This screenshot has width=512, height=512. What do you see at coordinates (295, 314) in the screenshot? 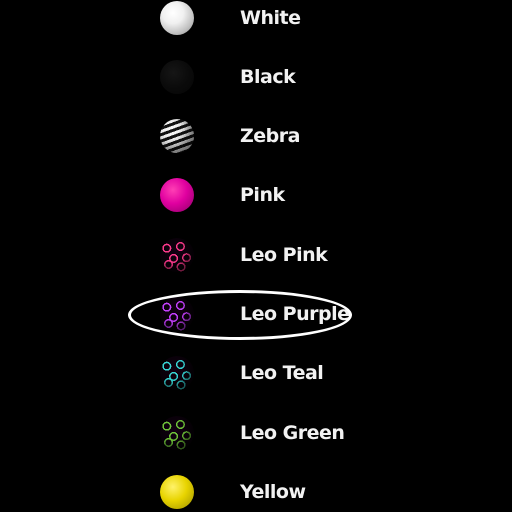
I see `option-label: Leo Purple` at bounding box center [295, 314].